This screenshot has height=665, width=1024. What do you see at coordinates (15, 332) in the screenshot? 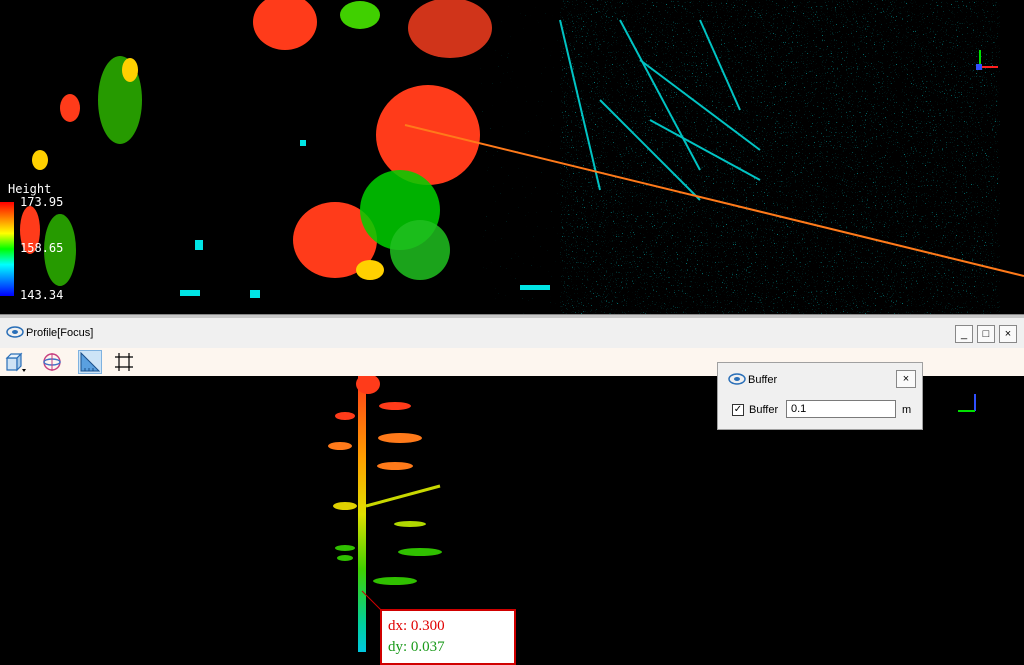
I see `app-logo-icon` at bounding box center [15, 332].